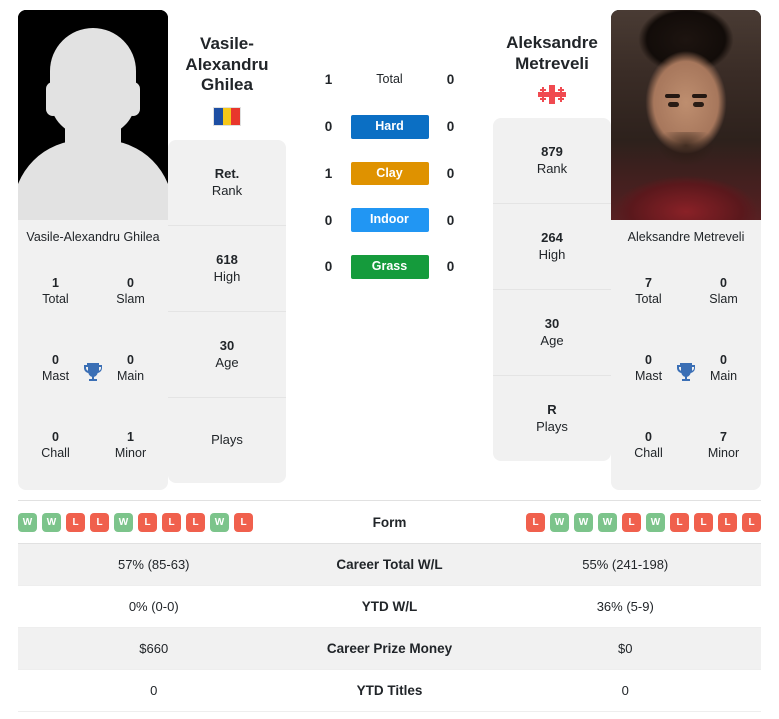  Describe the element at coordinates (153, 564) in the screenshot. I see `stat-left-value: 57% (85-63)` at that location.